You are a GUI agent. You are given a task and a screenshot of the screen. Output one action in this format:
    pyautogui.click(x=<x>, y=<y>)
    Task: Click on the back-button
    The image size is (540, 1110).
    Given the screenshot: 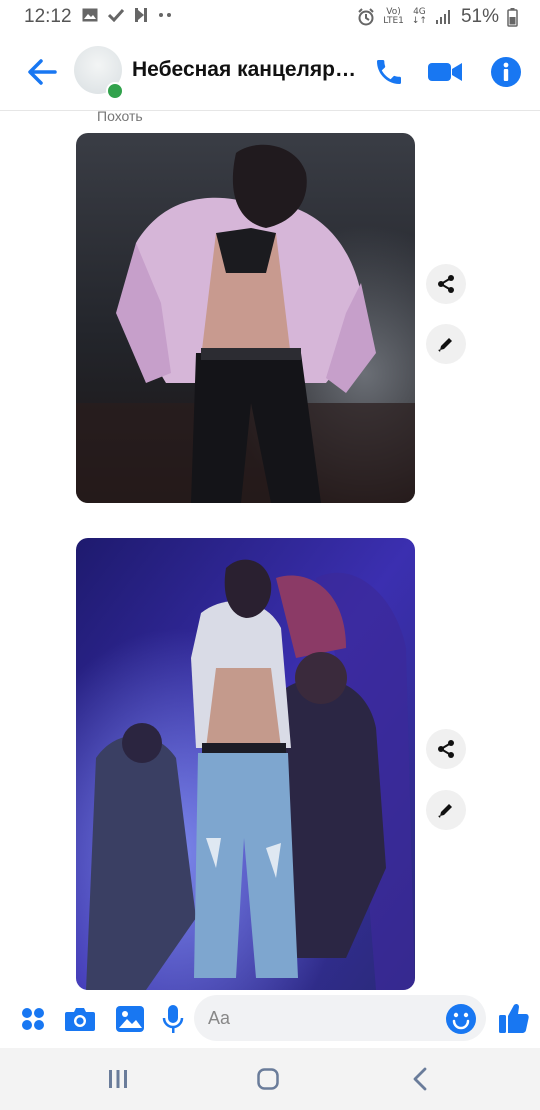 What is the action you would take?
    pyautogui.click(x=42, y=72)
    